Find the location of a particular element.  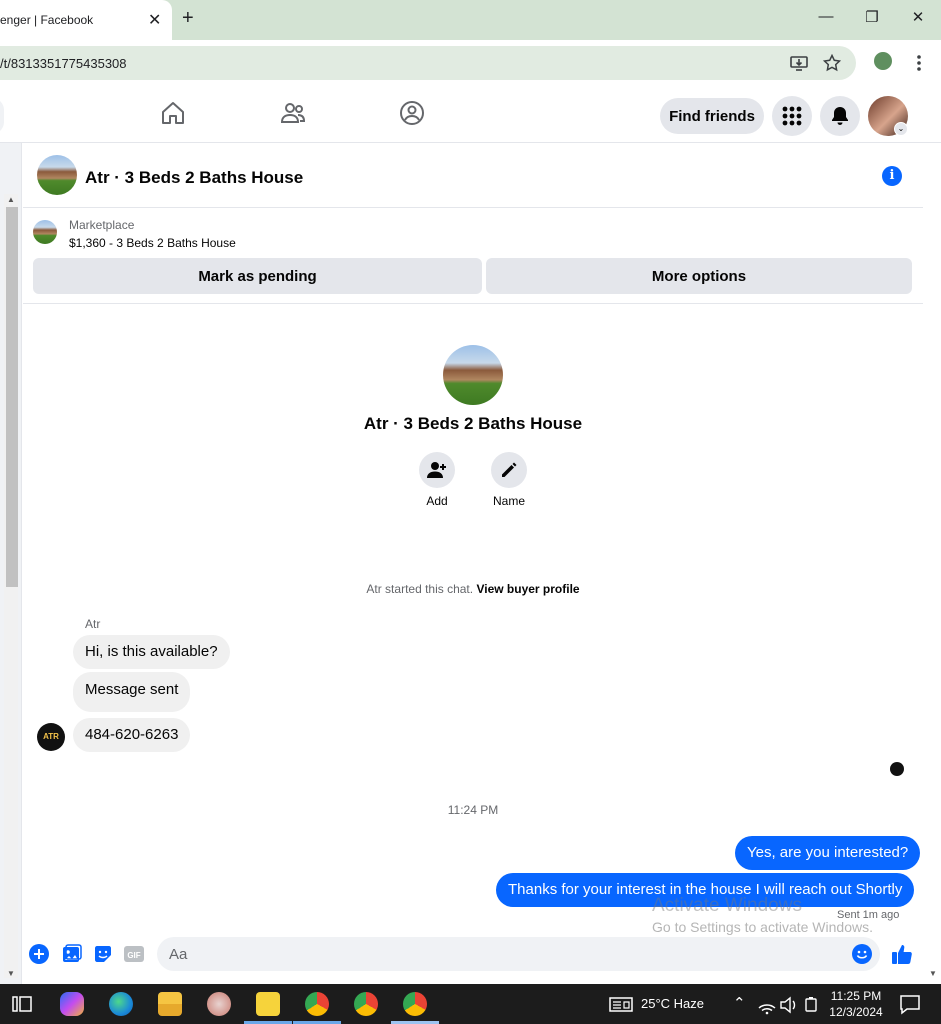

seen-indicator-avatar is located at coordinates (897, 769).